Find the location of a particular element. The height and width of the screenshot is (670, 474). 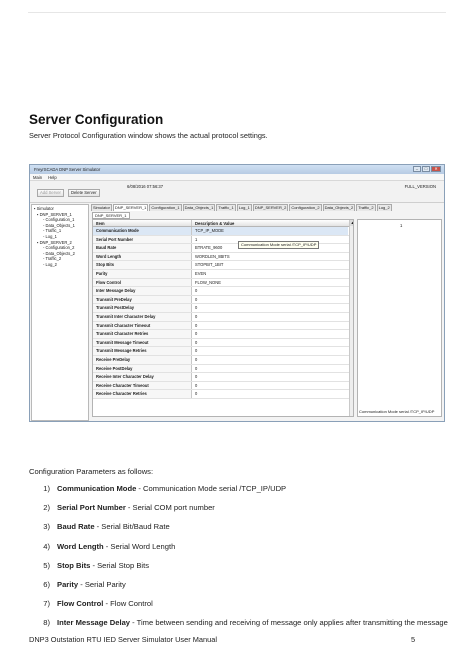

tree-item-log-2: - Log_2 is located at coordinates (60, 265).